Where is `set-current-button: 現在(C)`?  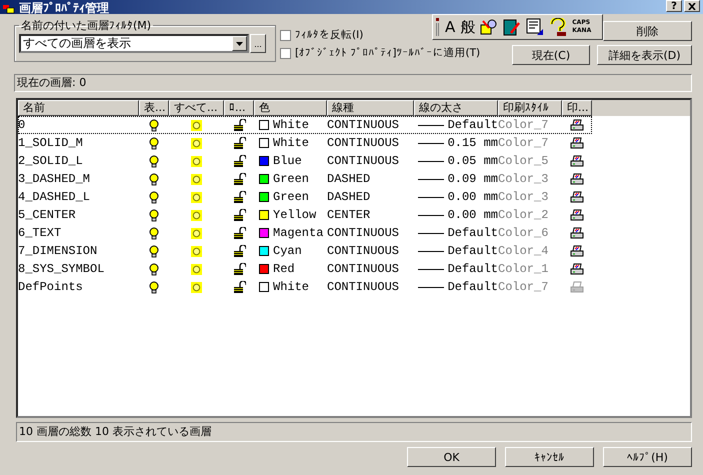 set-current-button: 現在(C) is located at coordinates (551, 55).